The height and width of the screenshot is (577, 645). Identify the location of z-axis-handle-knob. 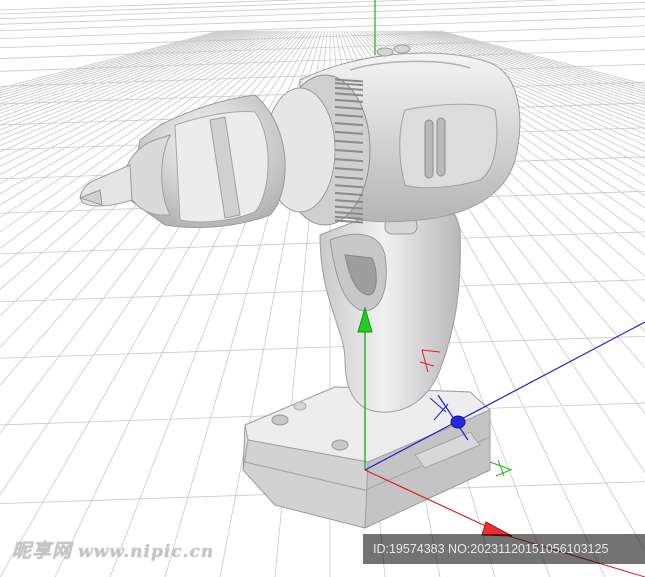
(458, 422).